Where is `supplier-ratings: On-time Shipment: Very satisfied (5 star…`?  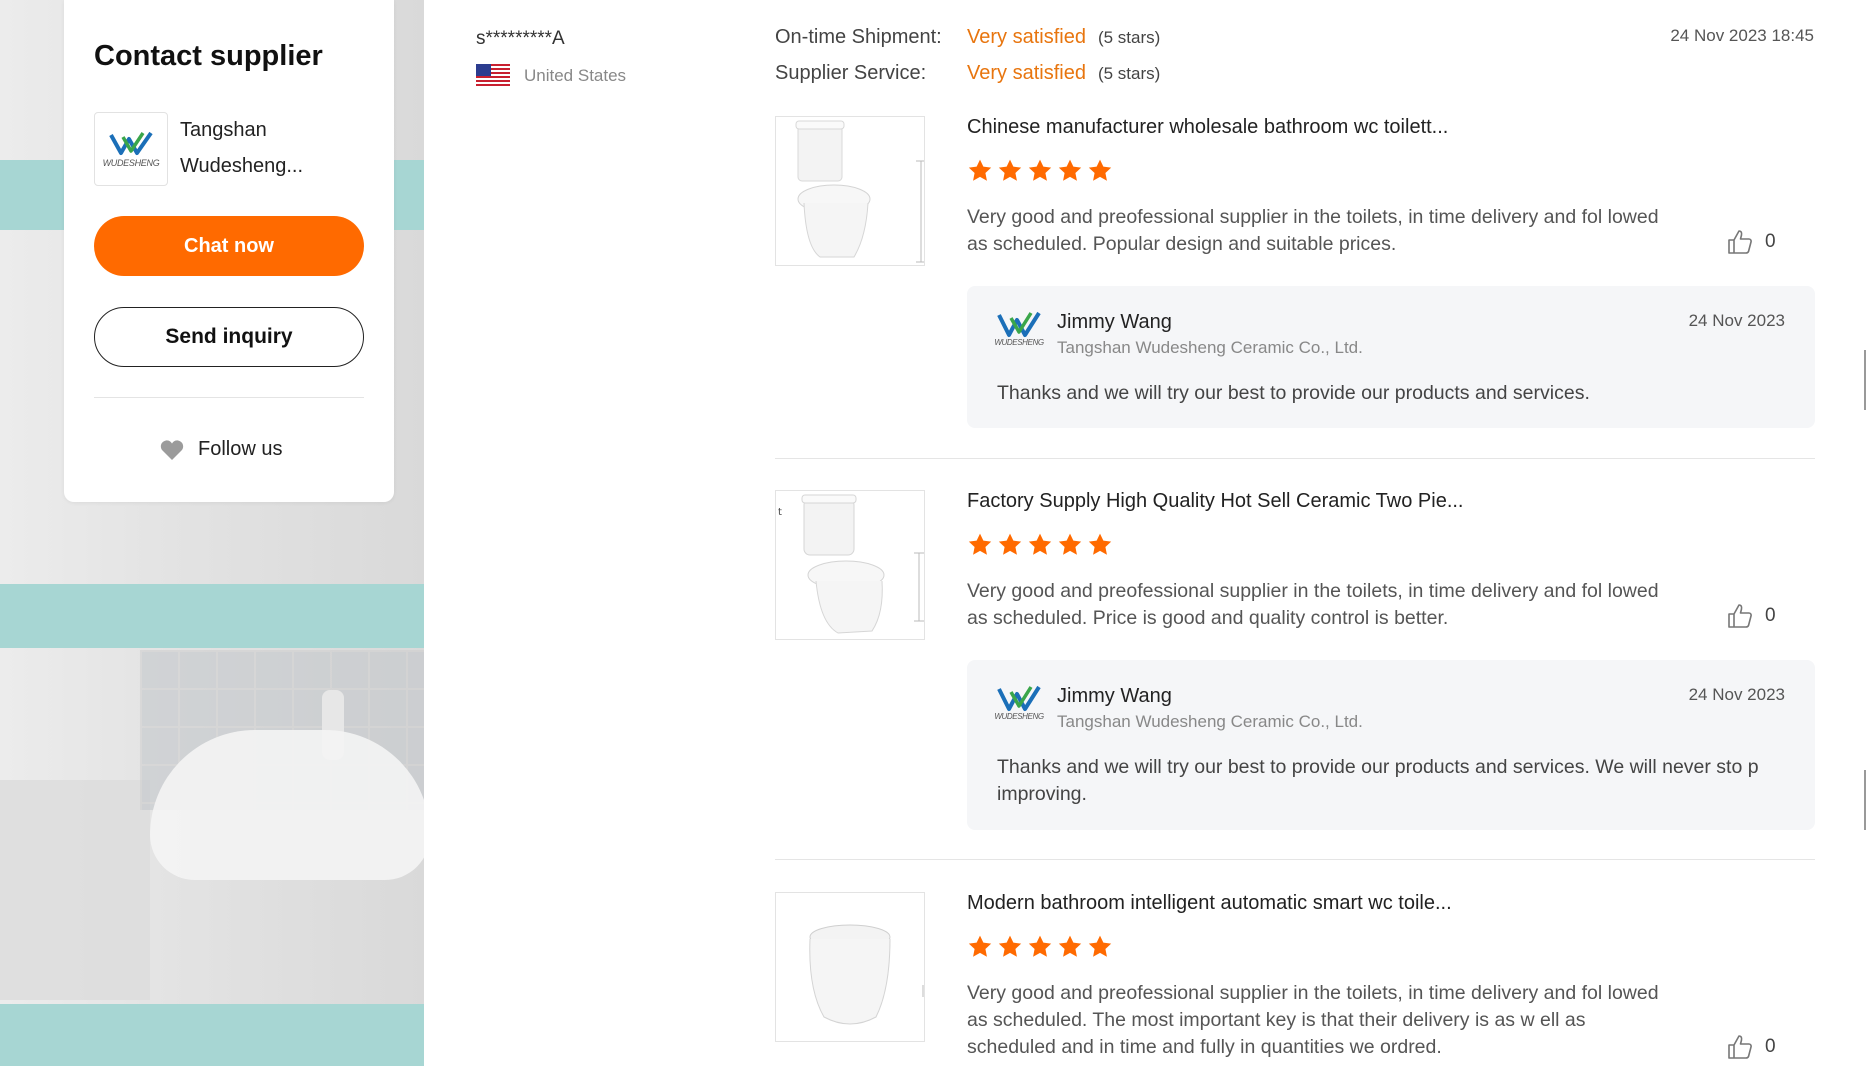
supplier-ratings: On-time Shipment: Very satisfied (5 star… is located at coordinates (967, 62).